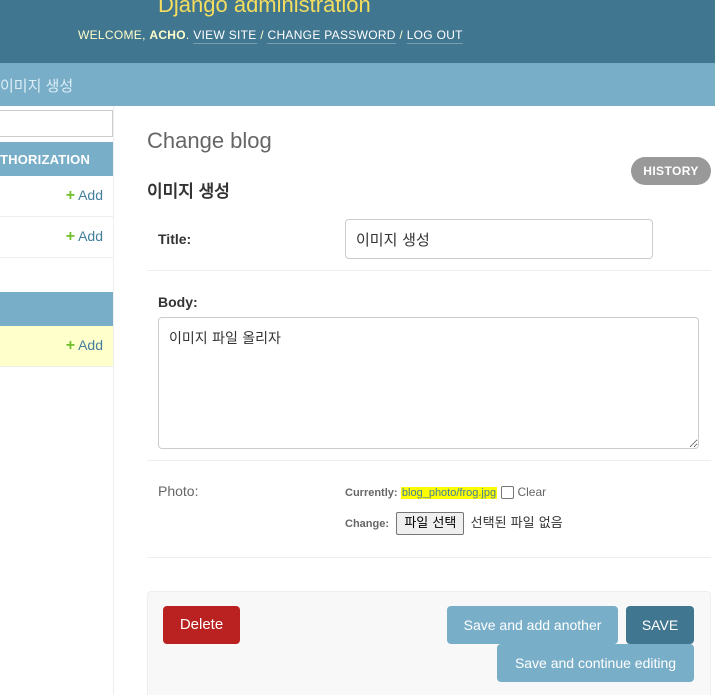 This screenshot has height=695, width=715. Describe the element at coordinates (367, 524) in the screenshot. I see `change-label: Change:` at that location.